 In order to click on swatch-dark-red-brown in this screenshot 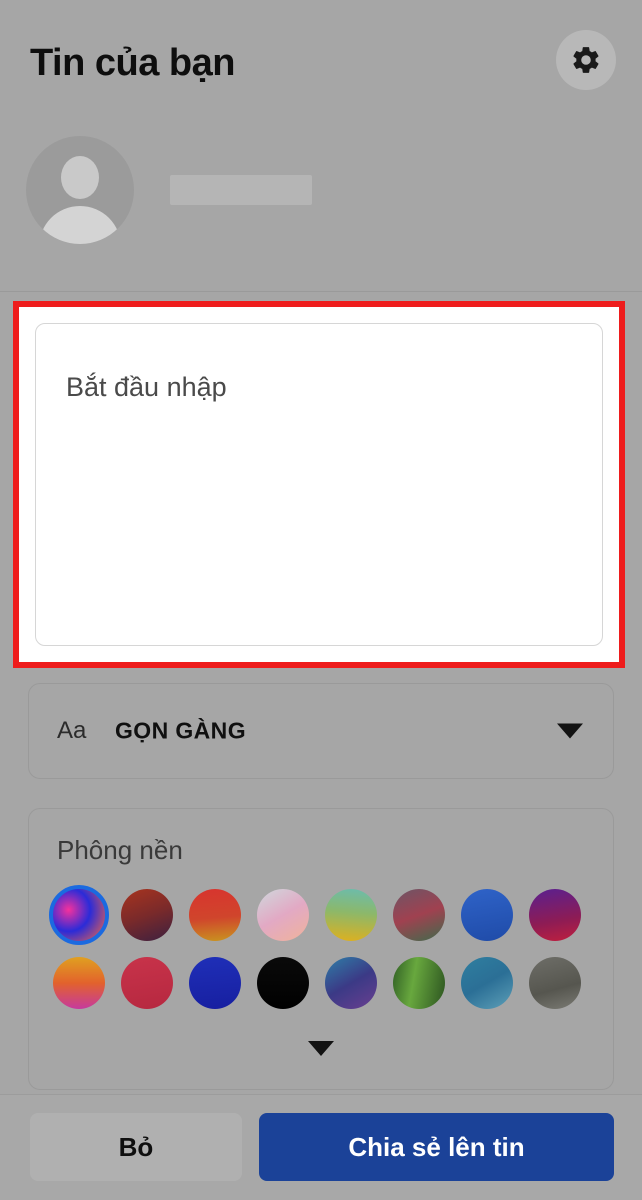, I will do `click(147, 915)`.